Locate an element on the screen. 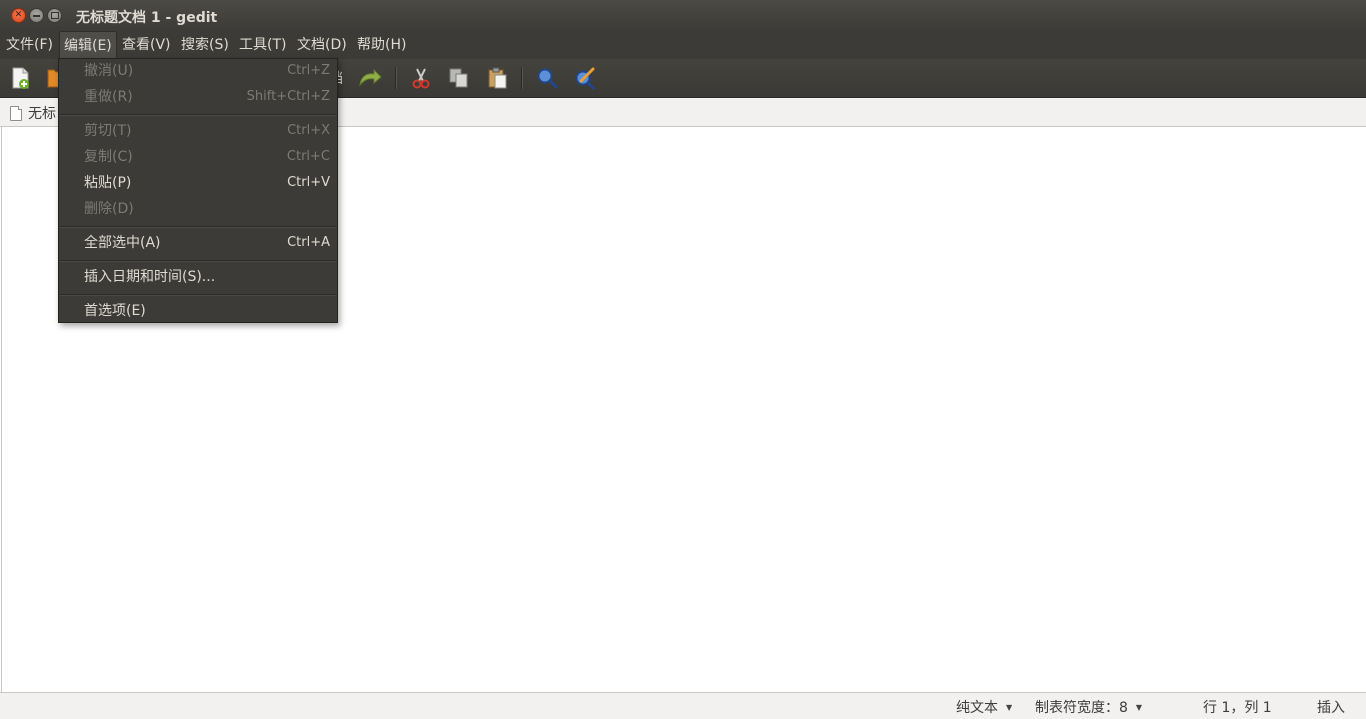  copy-button is located at coordinates (459, 78).